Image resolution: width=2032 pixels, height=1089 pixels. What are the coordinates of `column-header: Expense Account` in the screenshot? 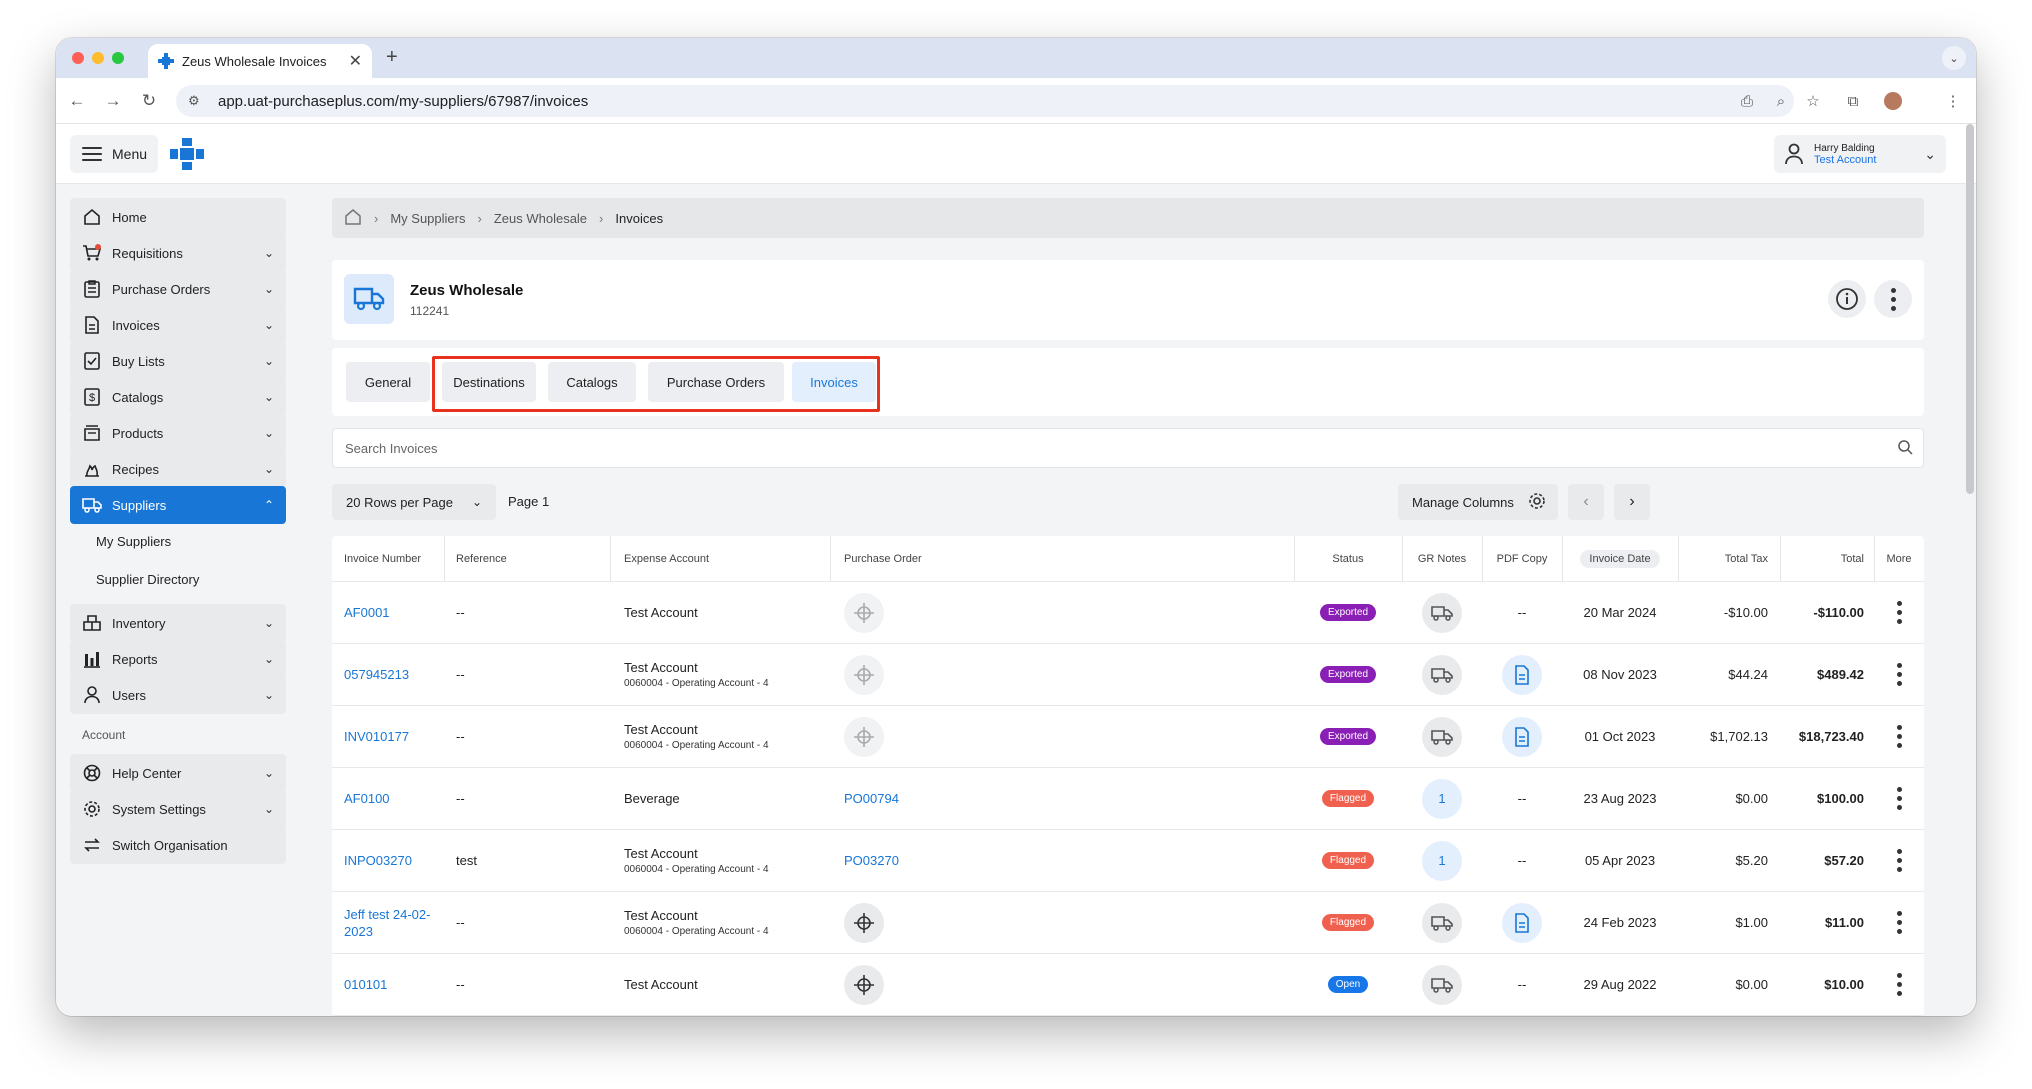 It's located at (666, 558).